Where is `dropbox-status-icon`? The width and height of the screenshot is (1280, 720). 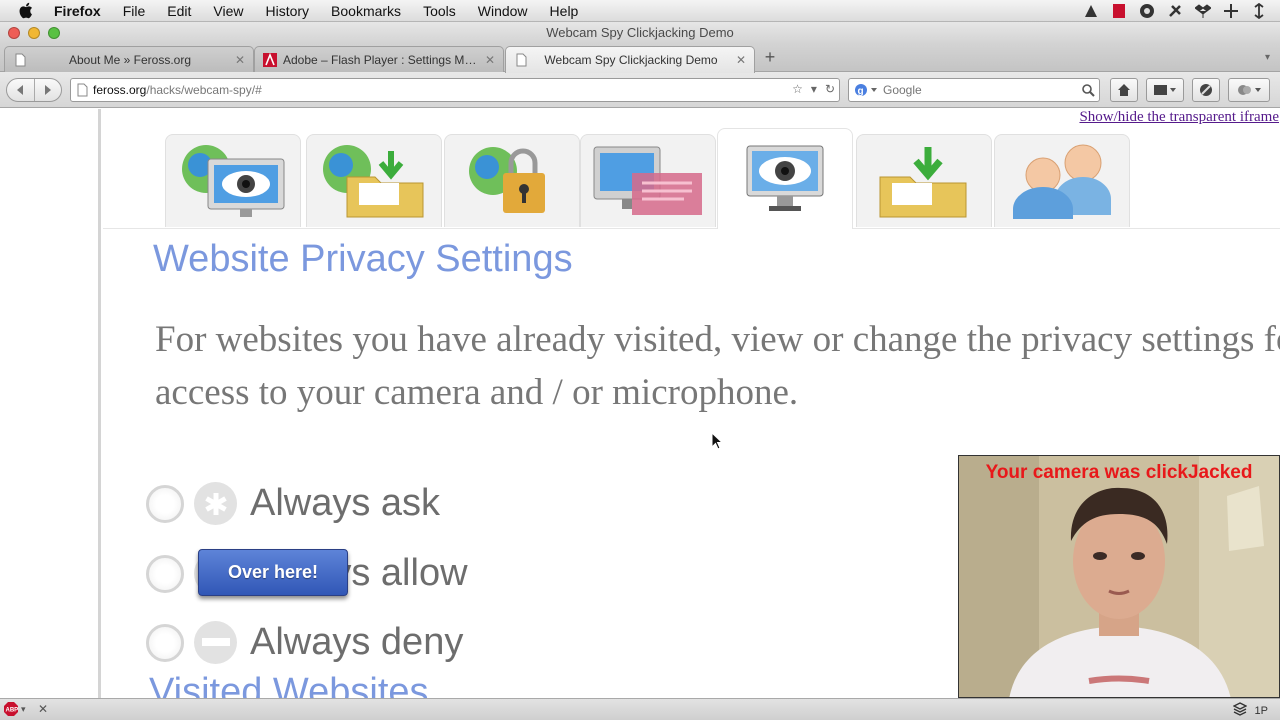 dropbox-status-icon is located at coordinates (1203, 11).